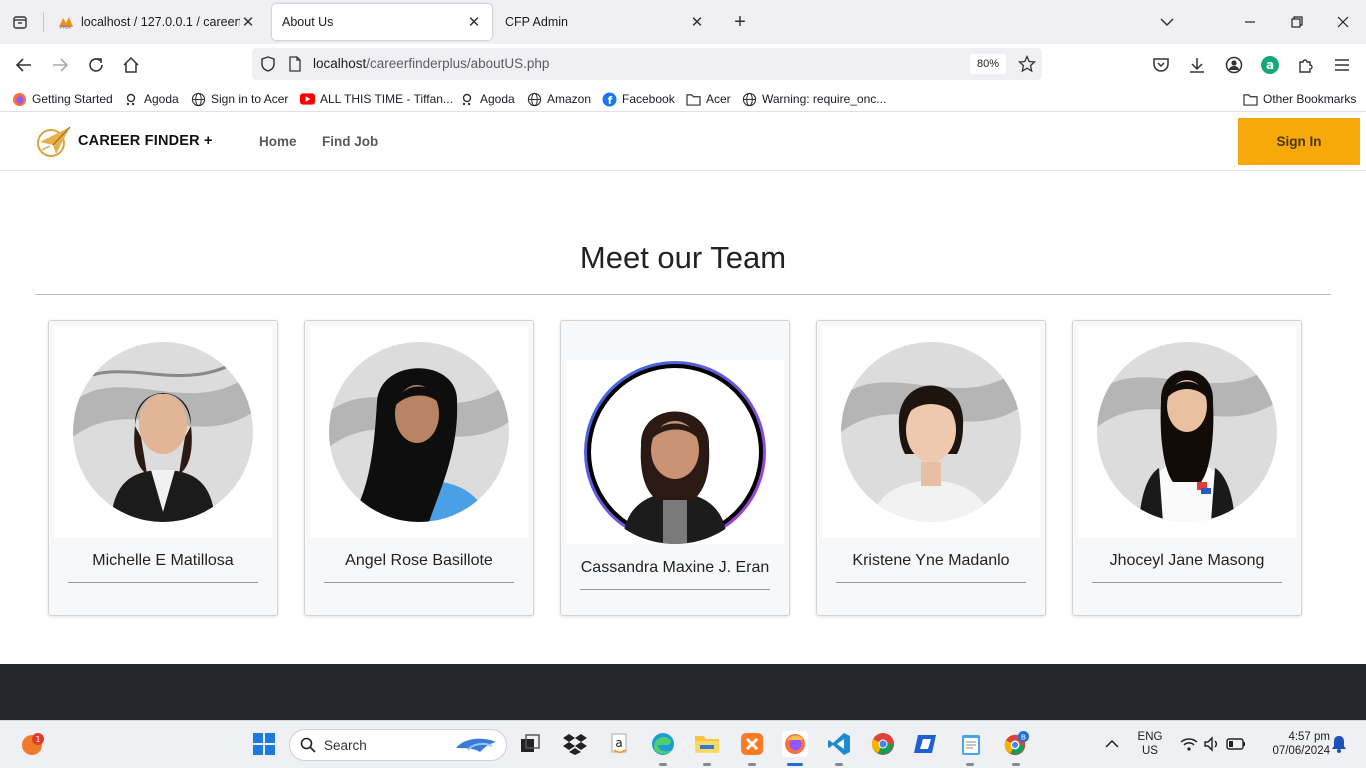 The height and width of the screenshot is (768, 1366). What do you see at coordinates (683, 294) in the screenshot?
I see `title-divider` at bounding box center [683, 294].